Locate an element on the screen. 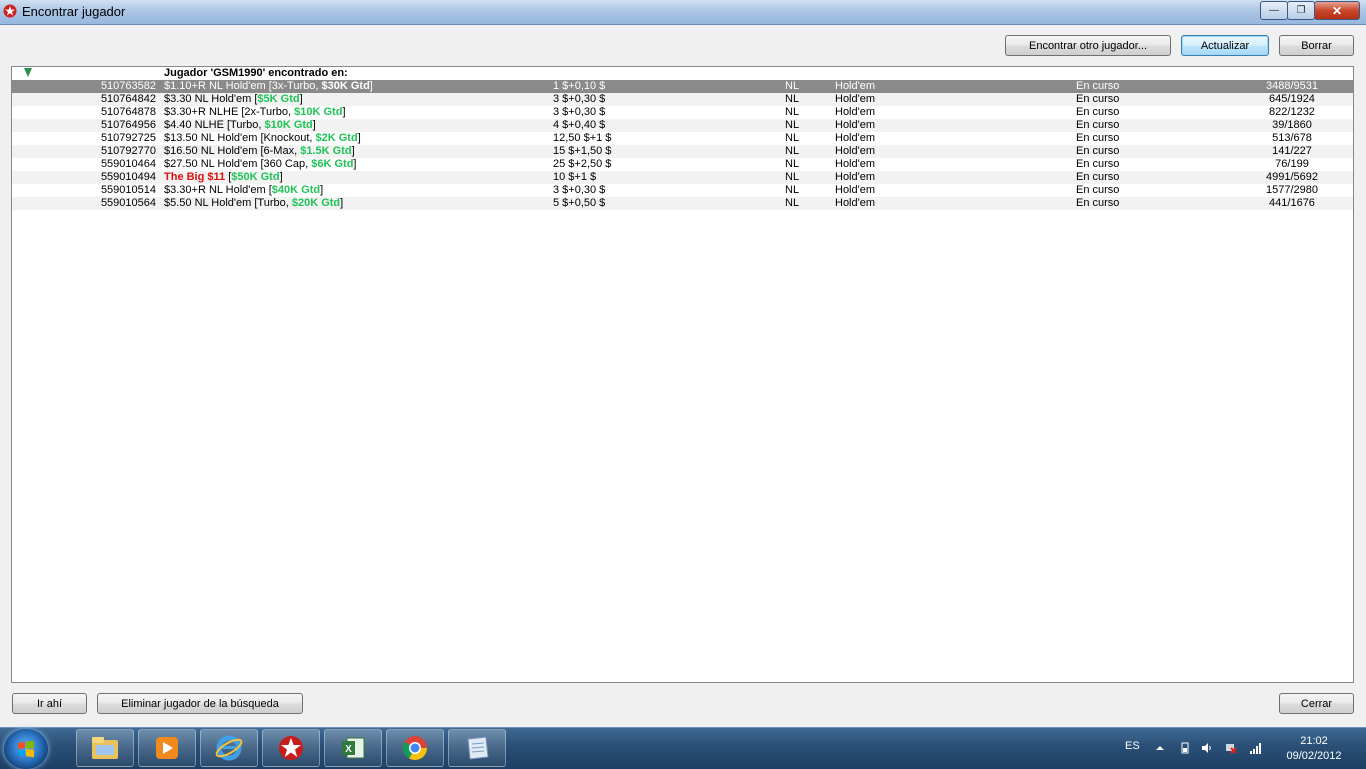  show-hidden-icons-icon is located at coordinates (1160, 748).